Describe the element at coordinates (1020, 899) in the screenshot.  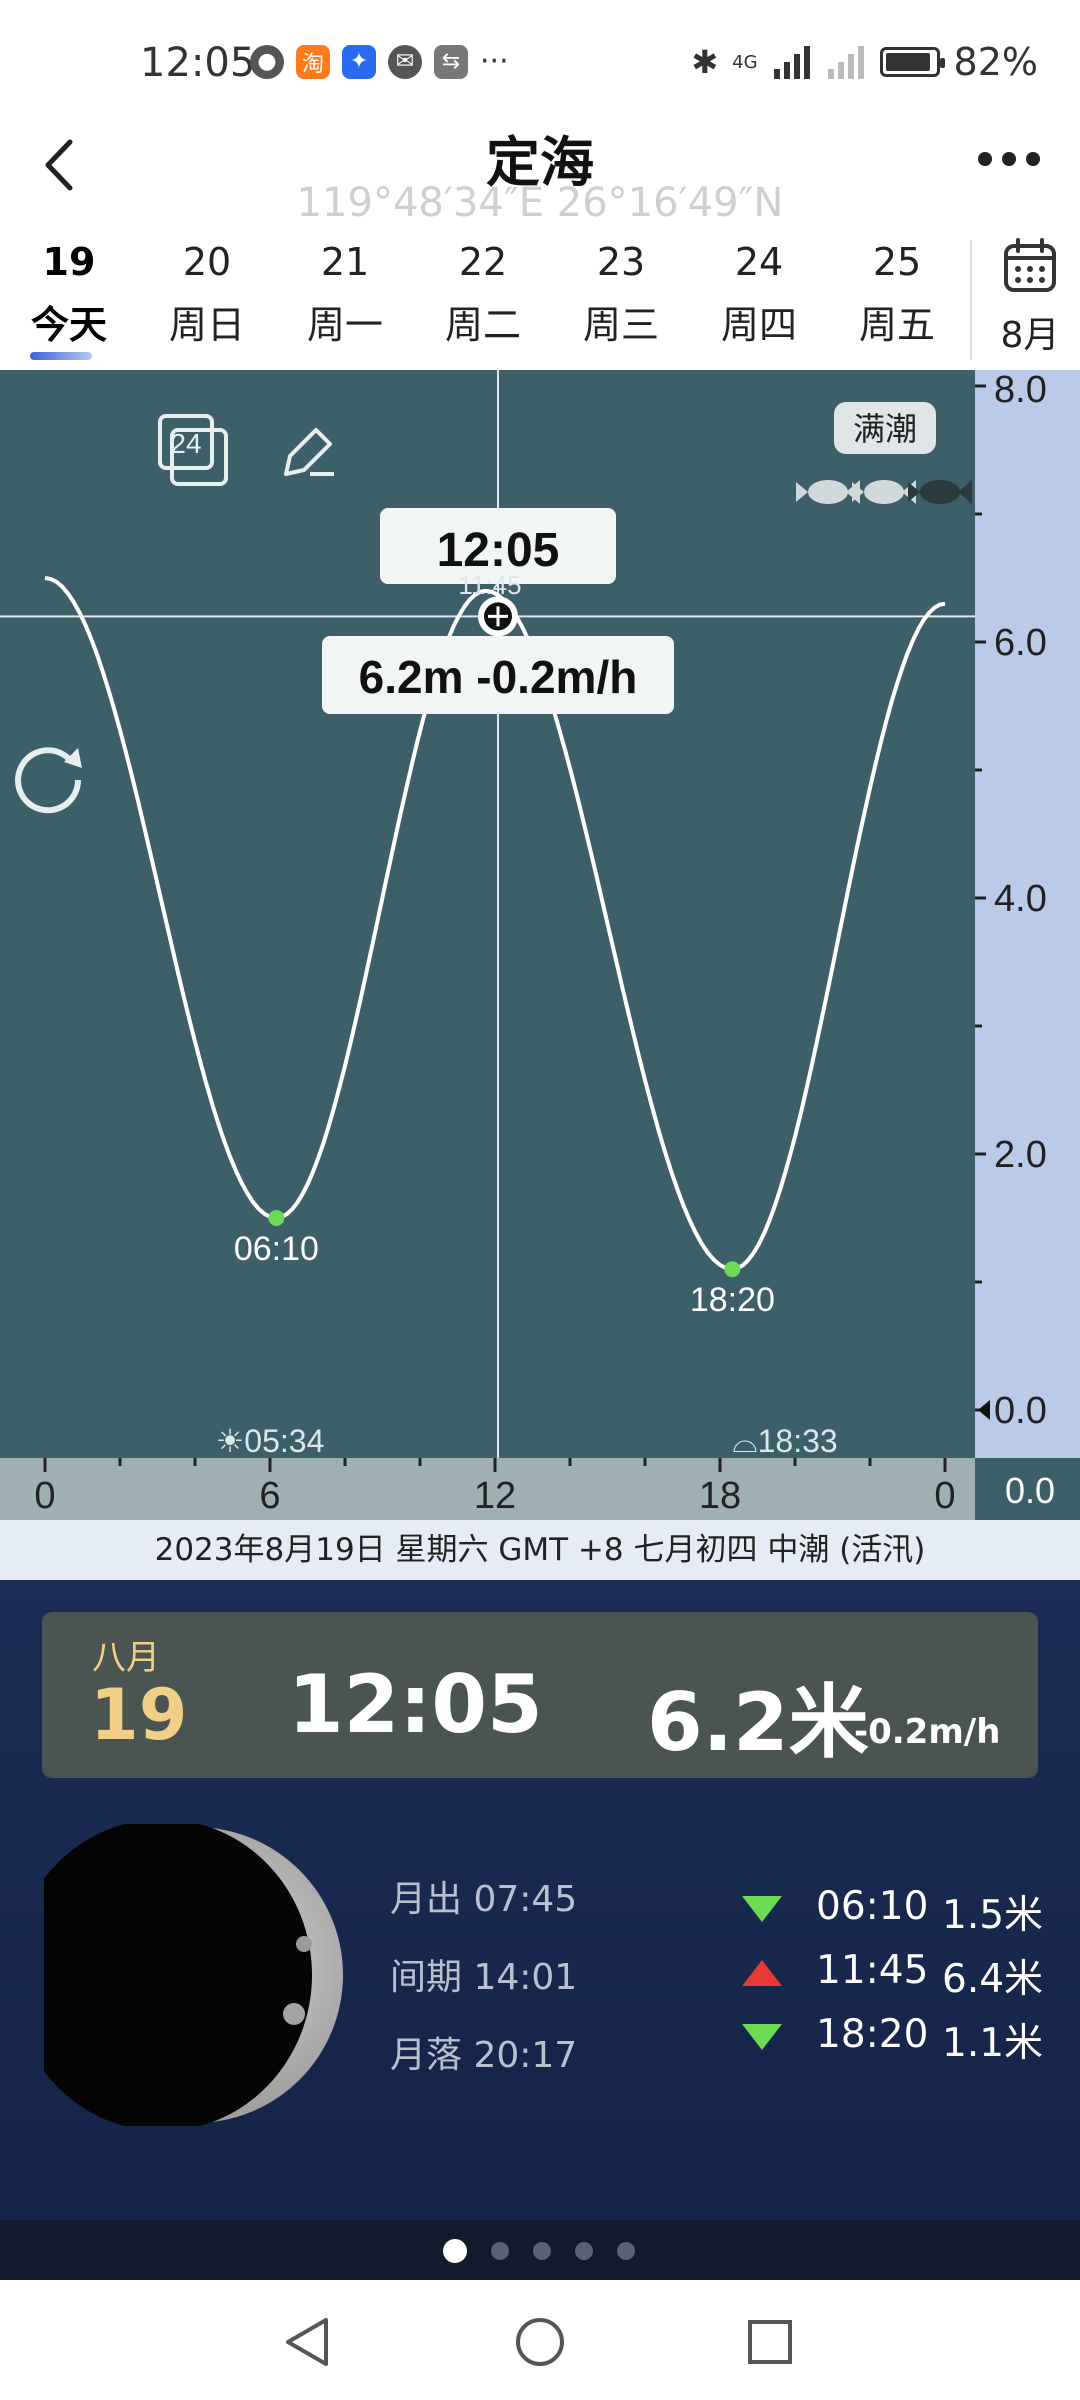
I see `y-tick-label: 4.0` at that location.